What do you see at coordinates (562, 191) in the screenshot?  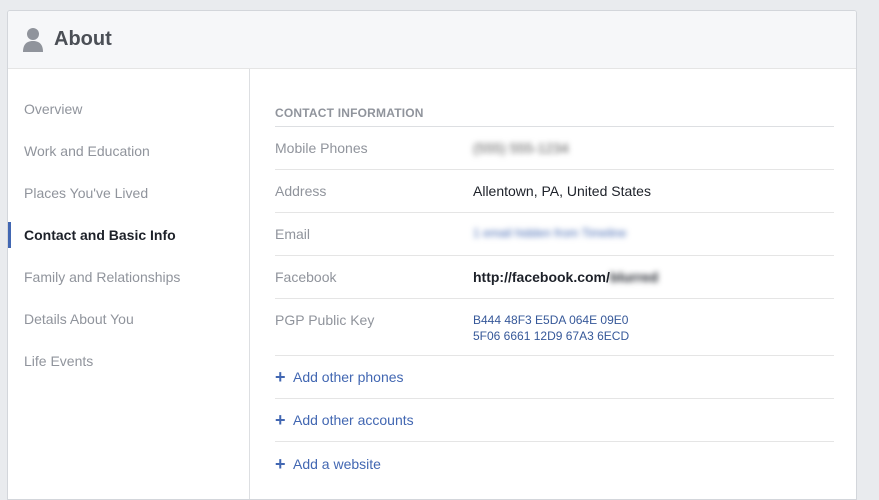 I see `address-value: Allentown, PA, United States` at bounding box center [562, 191].